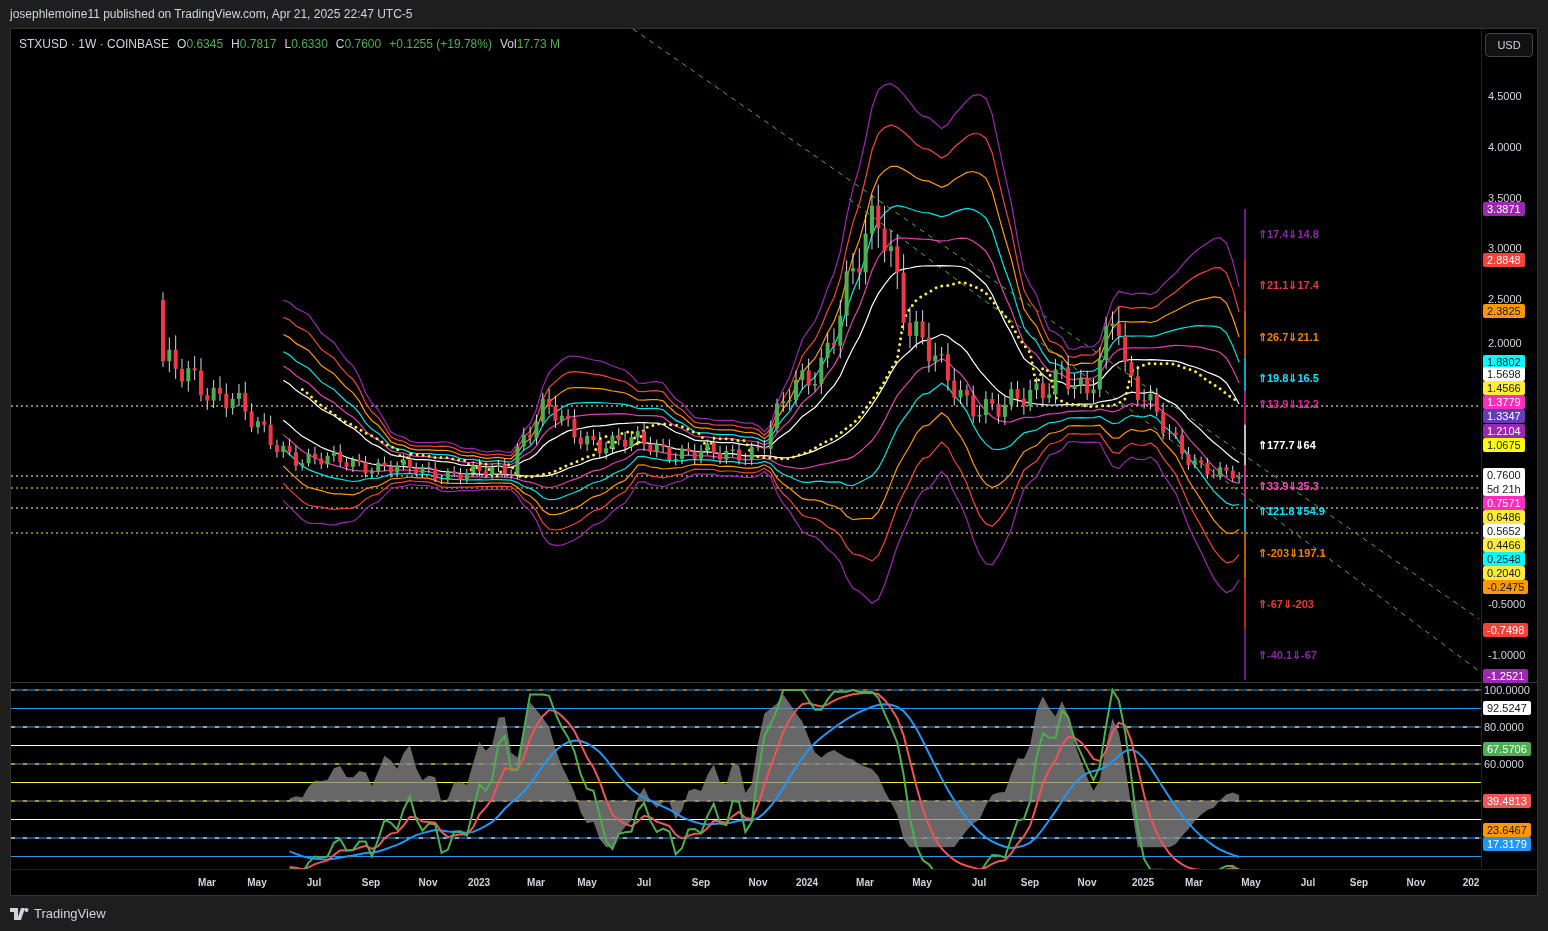 The height and width of the screenshot is (931, 1548). What do you see at coordinates (1286, 604) in the screenshot?
I see `fib-level-label: ⇑-67⇓-203` at bounding box center [1286, 604].